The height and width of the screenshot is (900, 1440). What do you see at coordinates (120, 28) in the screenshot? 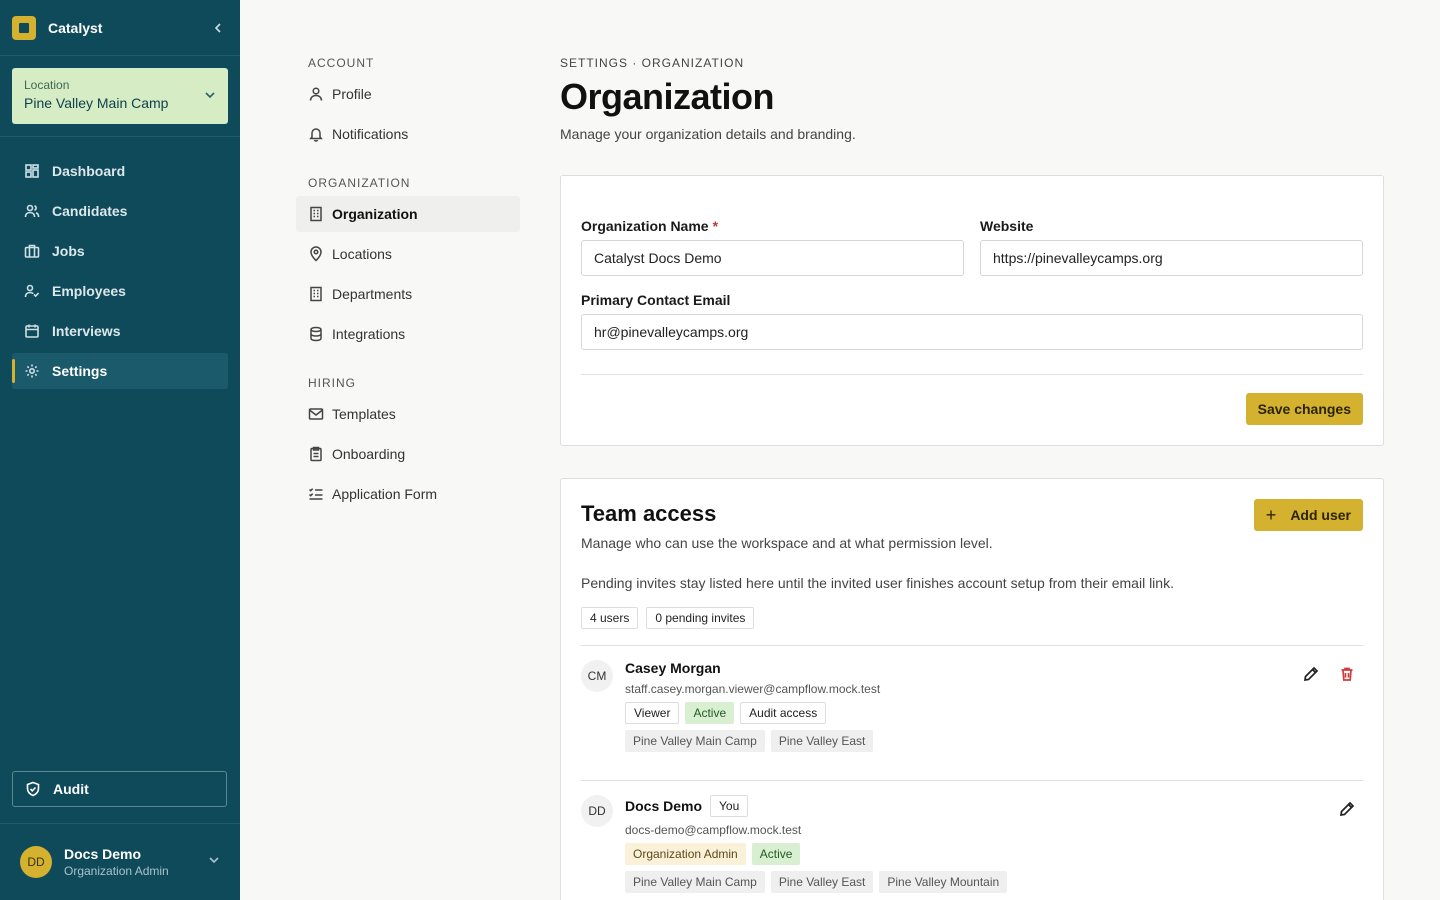
I see `brand-header: Catalyst` at bounding box center [120, 28].